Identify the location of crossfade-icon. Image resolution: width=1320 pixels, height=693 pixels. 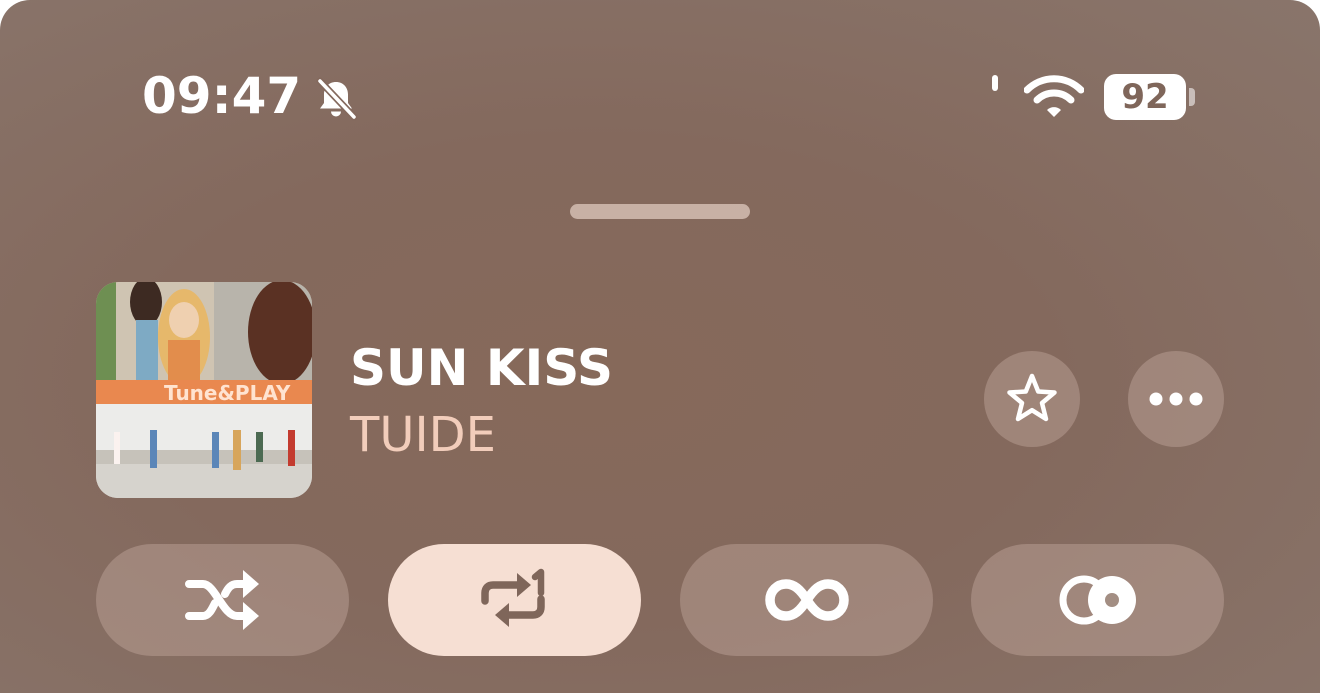
(1097, 600).